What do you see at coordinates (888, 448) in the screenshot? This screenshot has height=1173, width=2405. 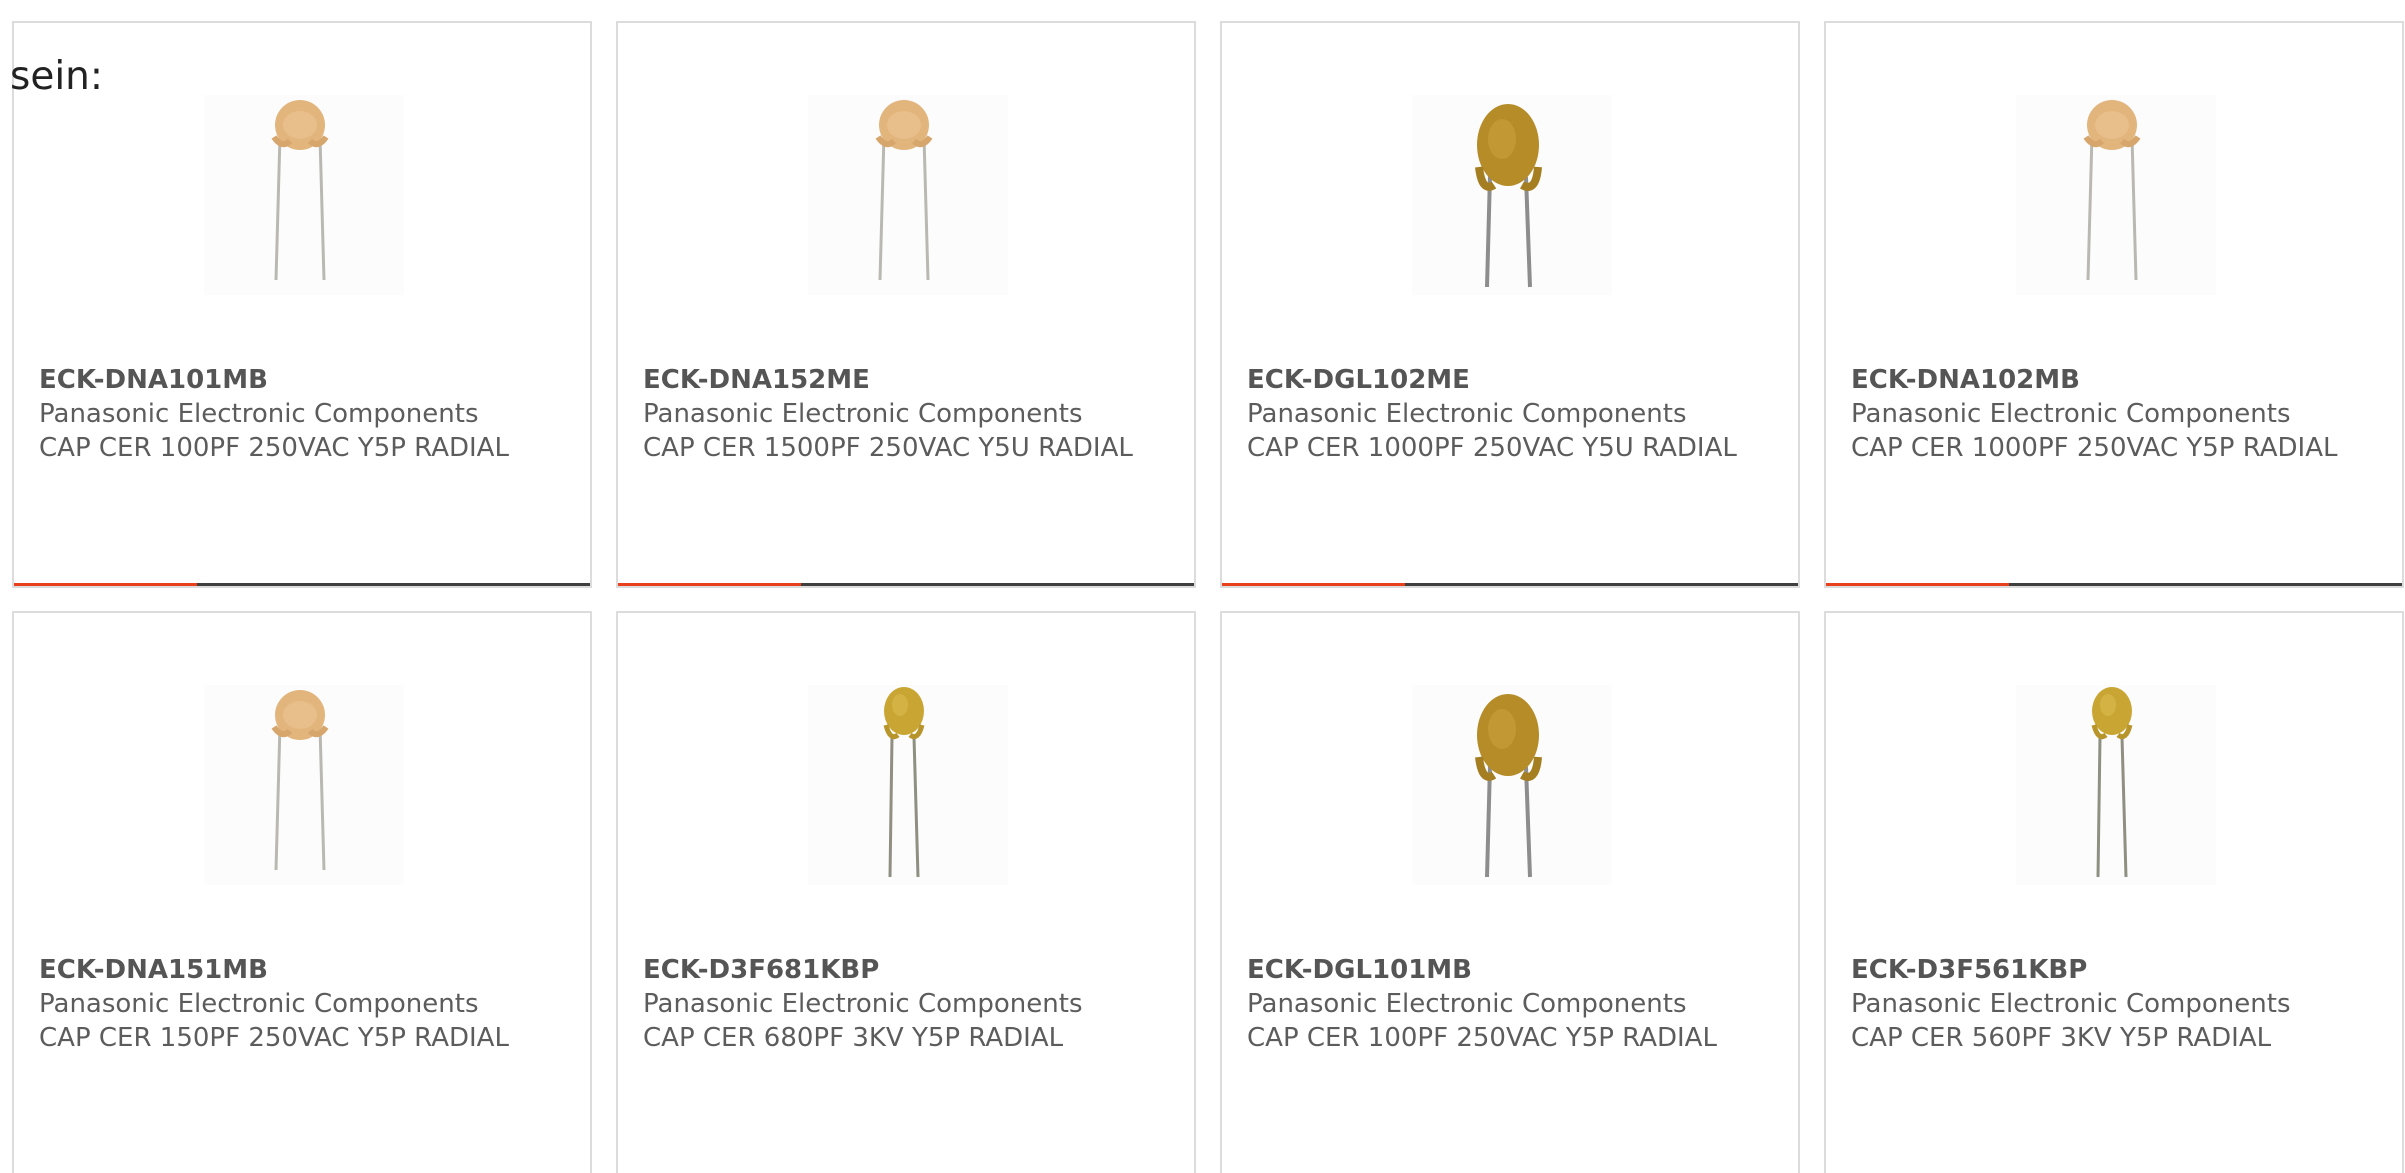 I see `description: CAP CER 1500PF 250VAC Y5U RADIAL` at bounding box center [888, 448].